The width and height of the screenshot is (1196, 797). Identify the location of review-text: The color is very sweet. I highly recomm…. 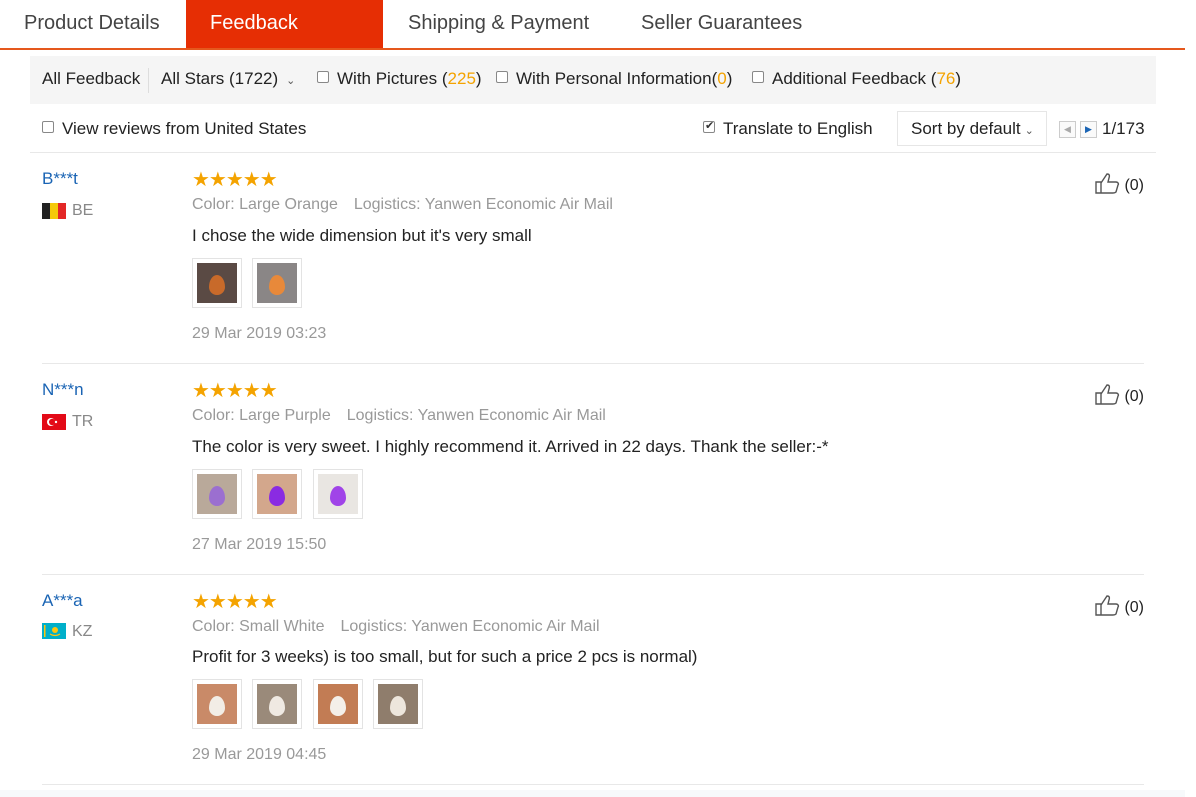
(510, 446).